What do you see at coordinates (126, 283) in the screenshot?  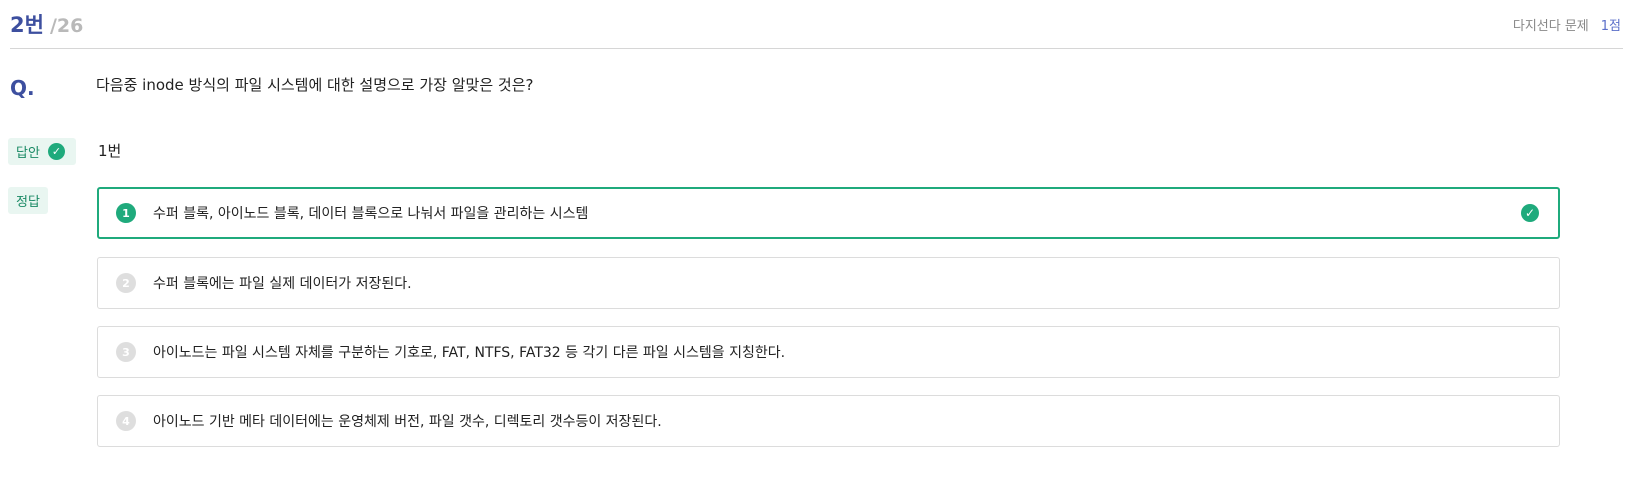 I see `choice-number-badge: 2` at bounding box center [126, 283].